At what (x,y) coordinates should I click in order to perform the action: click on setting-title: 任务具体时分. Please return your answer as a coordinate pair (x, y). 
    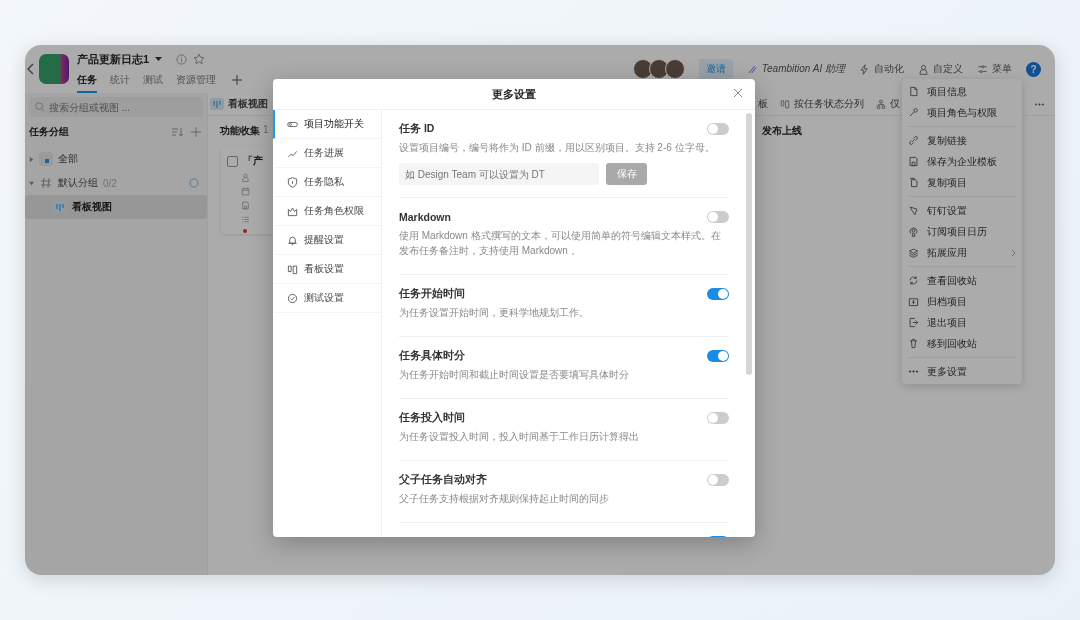
    Looking at the image, I should click on (432, 356).